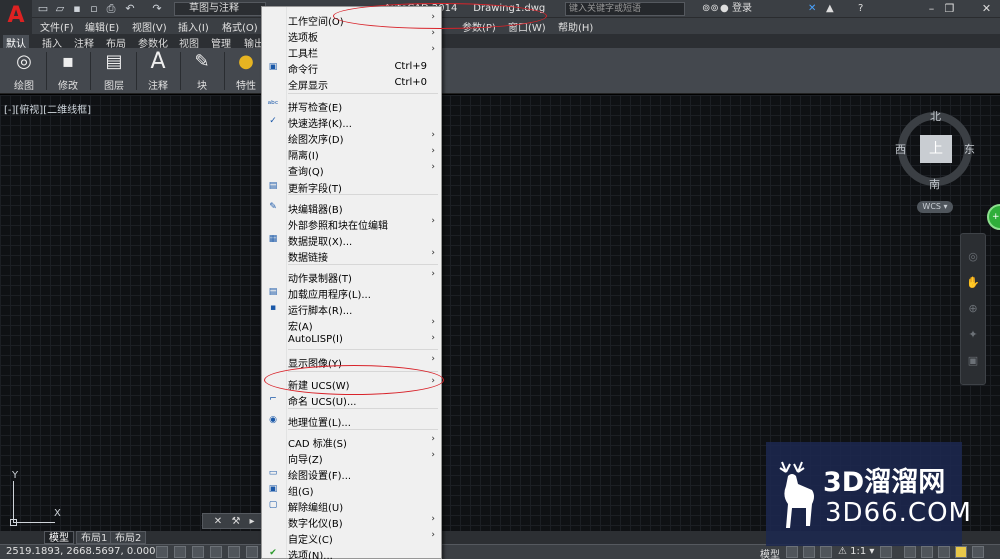  What do you see at coordinates (220, 9) in the screenshot?
I see `workspace-select: 草图与注释` at bounding box center [220, 9].